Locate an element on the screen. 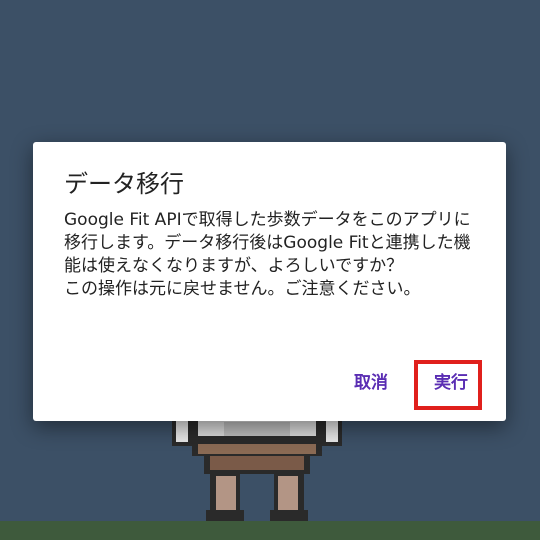 This screenshot has height=540, width=540. cancel-button: 取消 is located at coordinates (371, 380).